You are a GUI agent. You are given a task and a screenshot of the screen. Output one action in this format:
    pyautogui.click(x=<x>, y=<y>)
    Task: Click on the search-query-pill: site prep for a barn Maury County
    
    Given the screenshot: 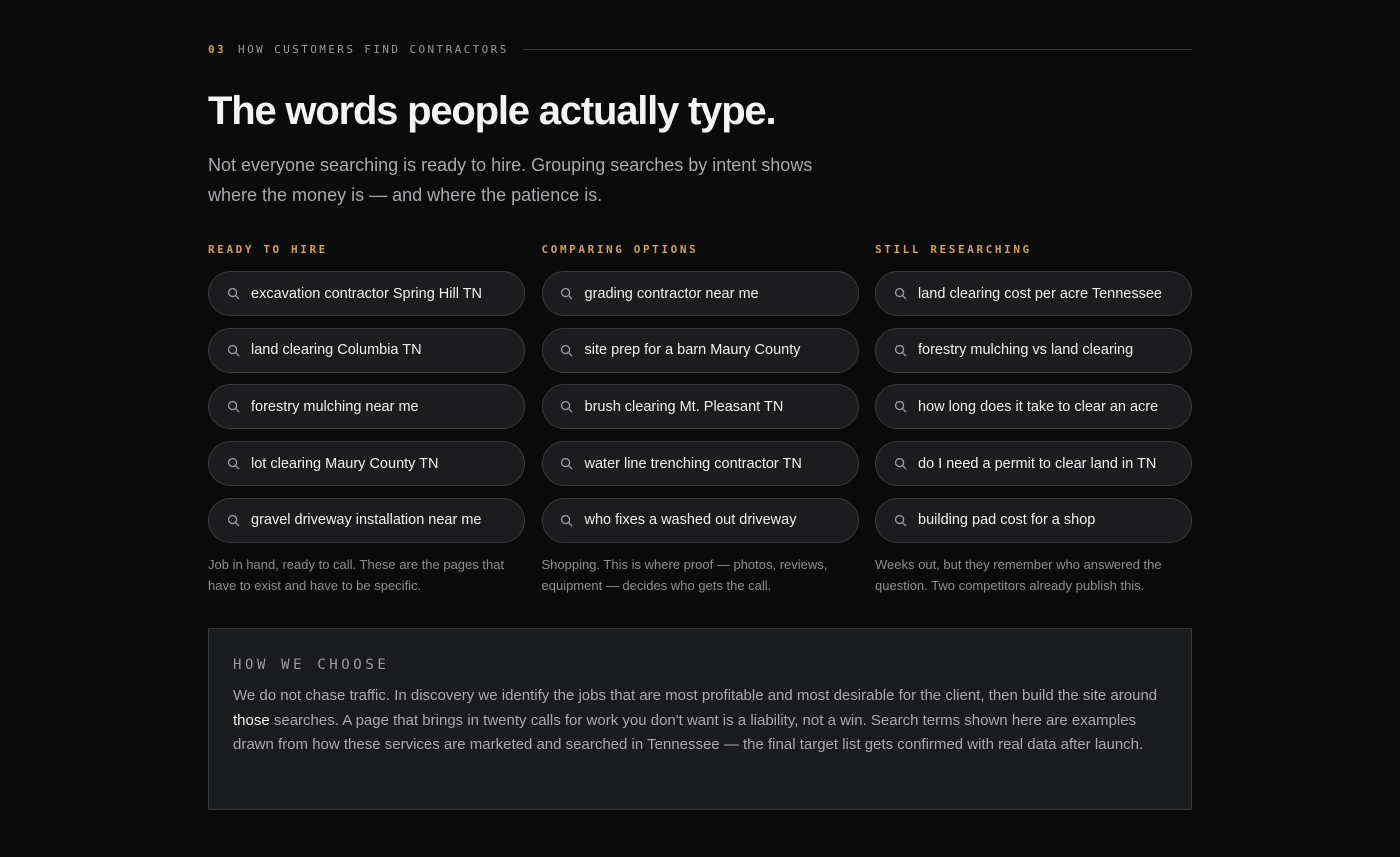 What is the action you would take?
    pyautogui.click(x=700, y=350)
    